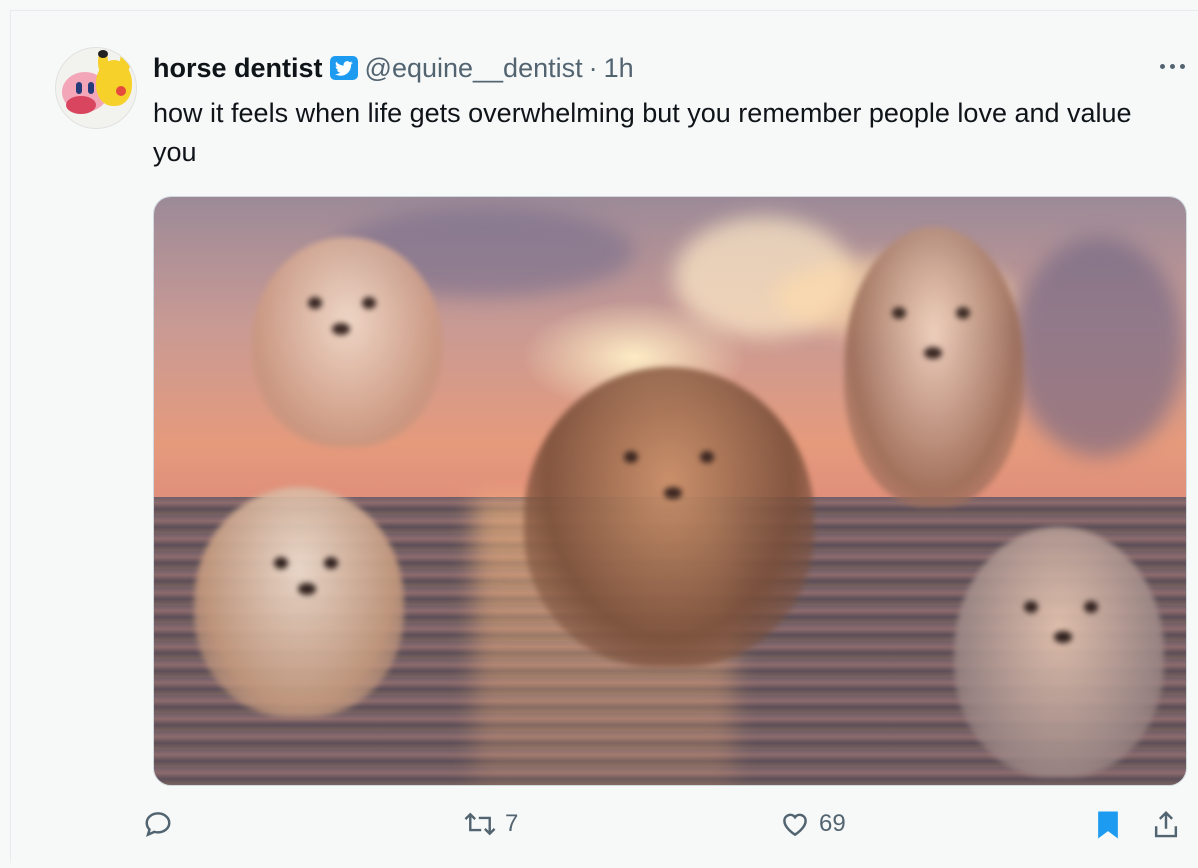 Image resolution: width=1198 pixels, height=868 pixels. What do you see at coordinates (812, 824) in the screenshot?
I see `like-button: 69` at bounding box center [812, 824].